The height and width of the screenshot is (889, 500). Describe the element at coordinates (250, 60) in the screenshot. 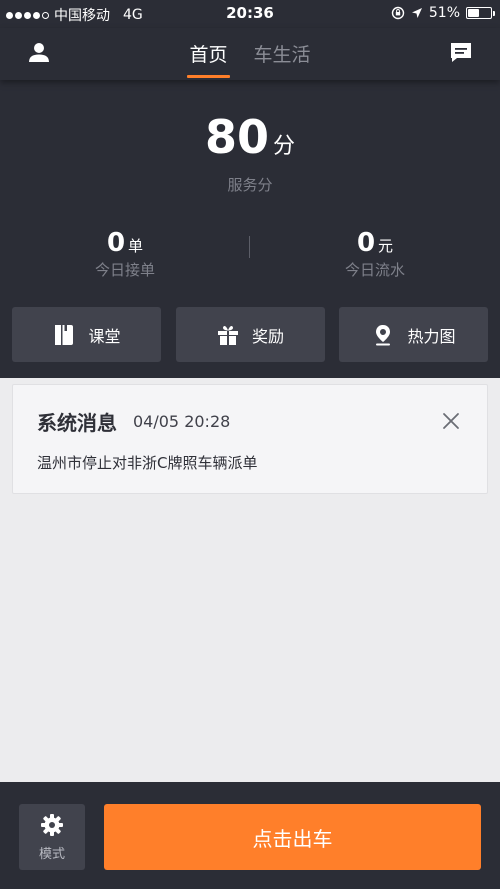

I see `top-tabs: 首页 车生活` at that location.